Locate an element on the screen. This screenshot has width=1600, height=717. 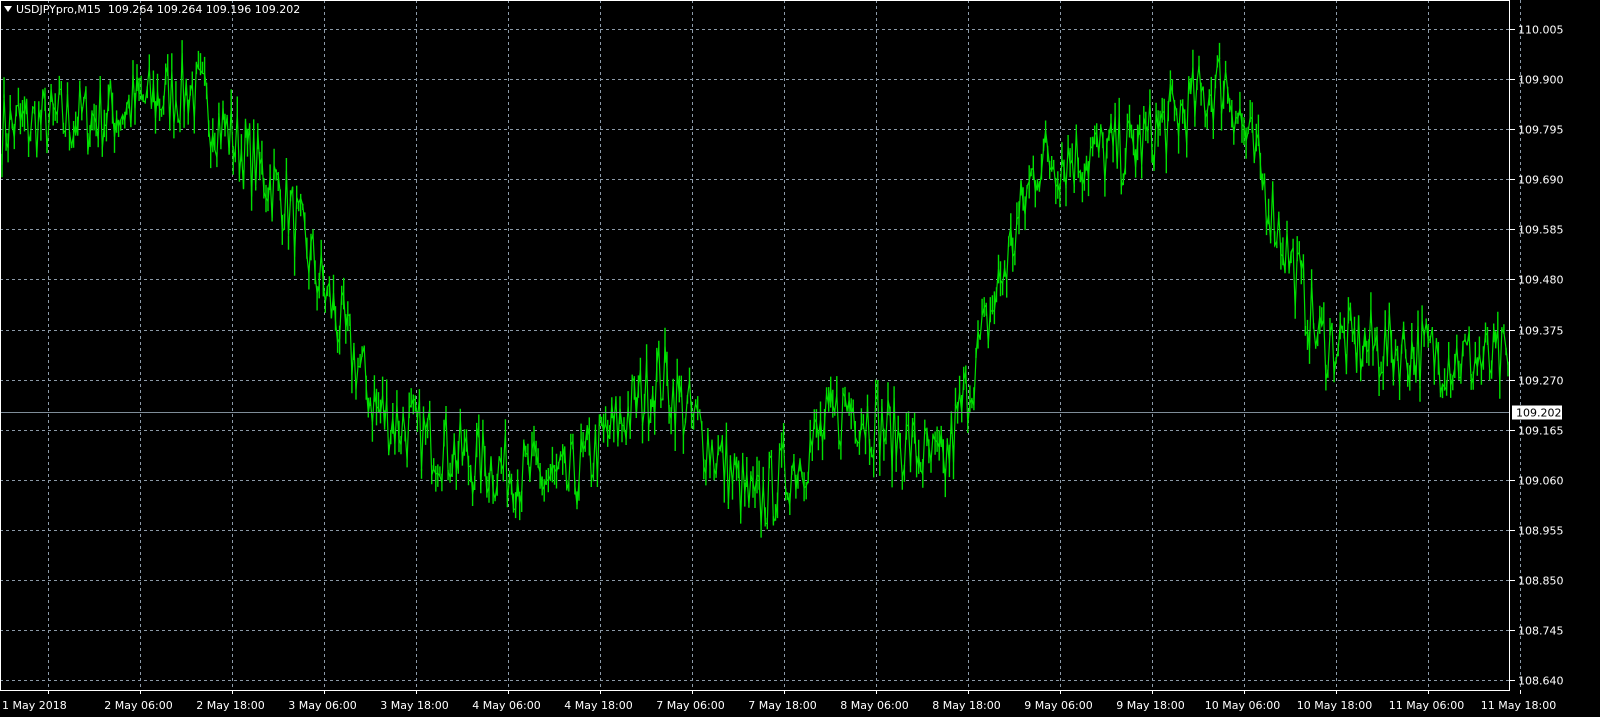
y-tick-label: 109.165 is located at coordinates (1541, 431).